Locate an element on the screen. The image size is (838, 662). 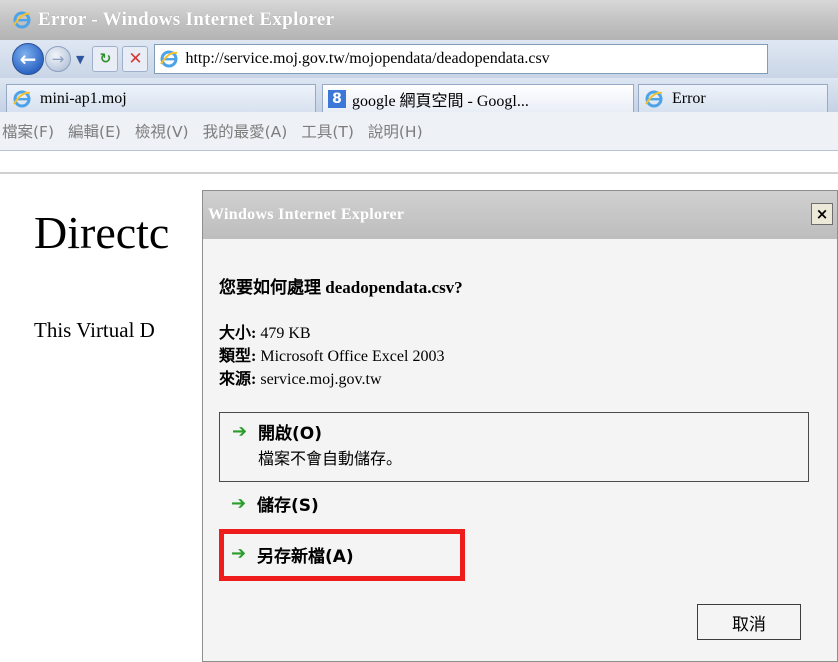
stop-icon: ✕ is located at coordinates (135, 59).